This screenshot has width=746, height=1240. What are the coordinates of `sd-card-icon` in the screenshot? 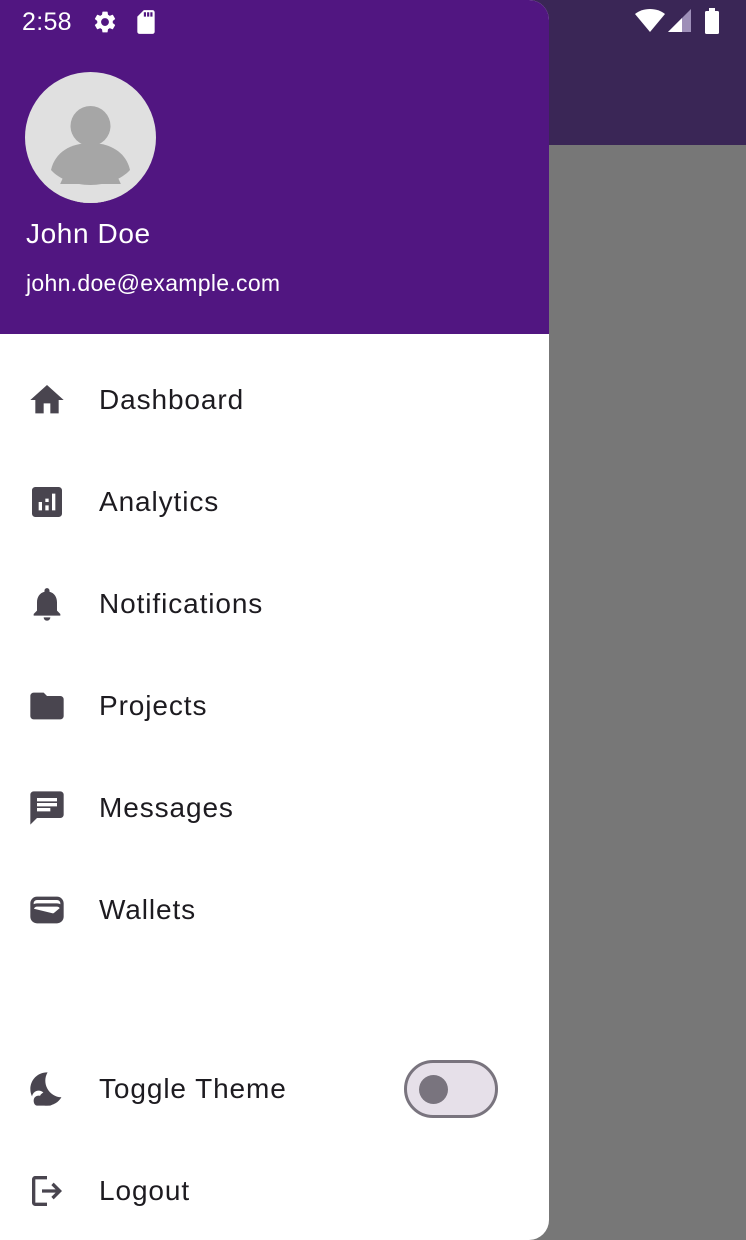 It's located at (146, 24).